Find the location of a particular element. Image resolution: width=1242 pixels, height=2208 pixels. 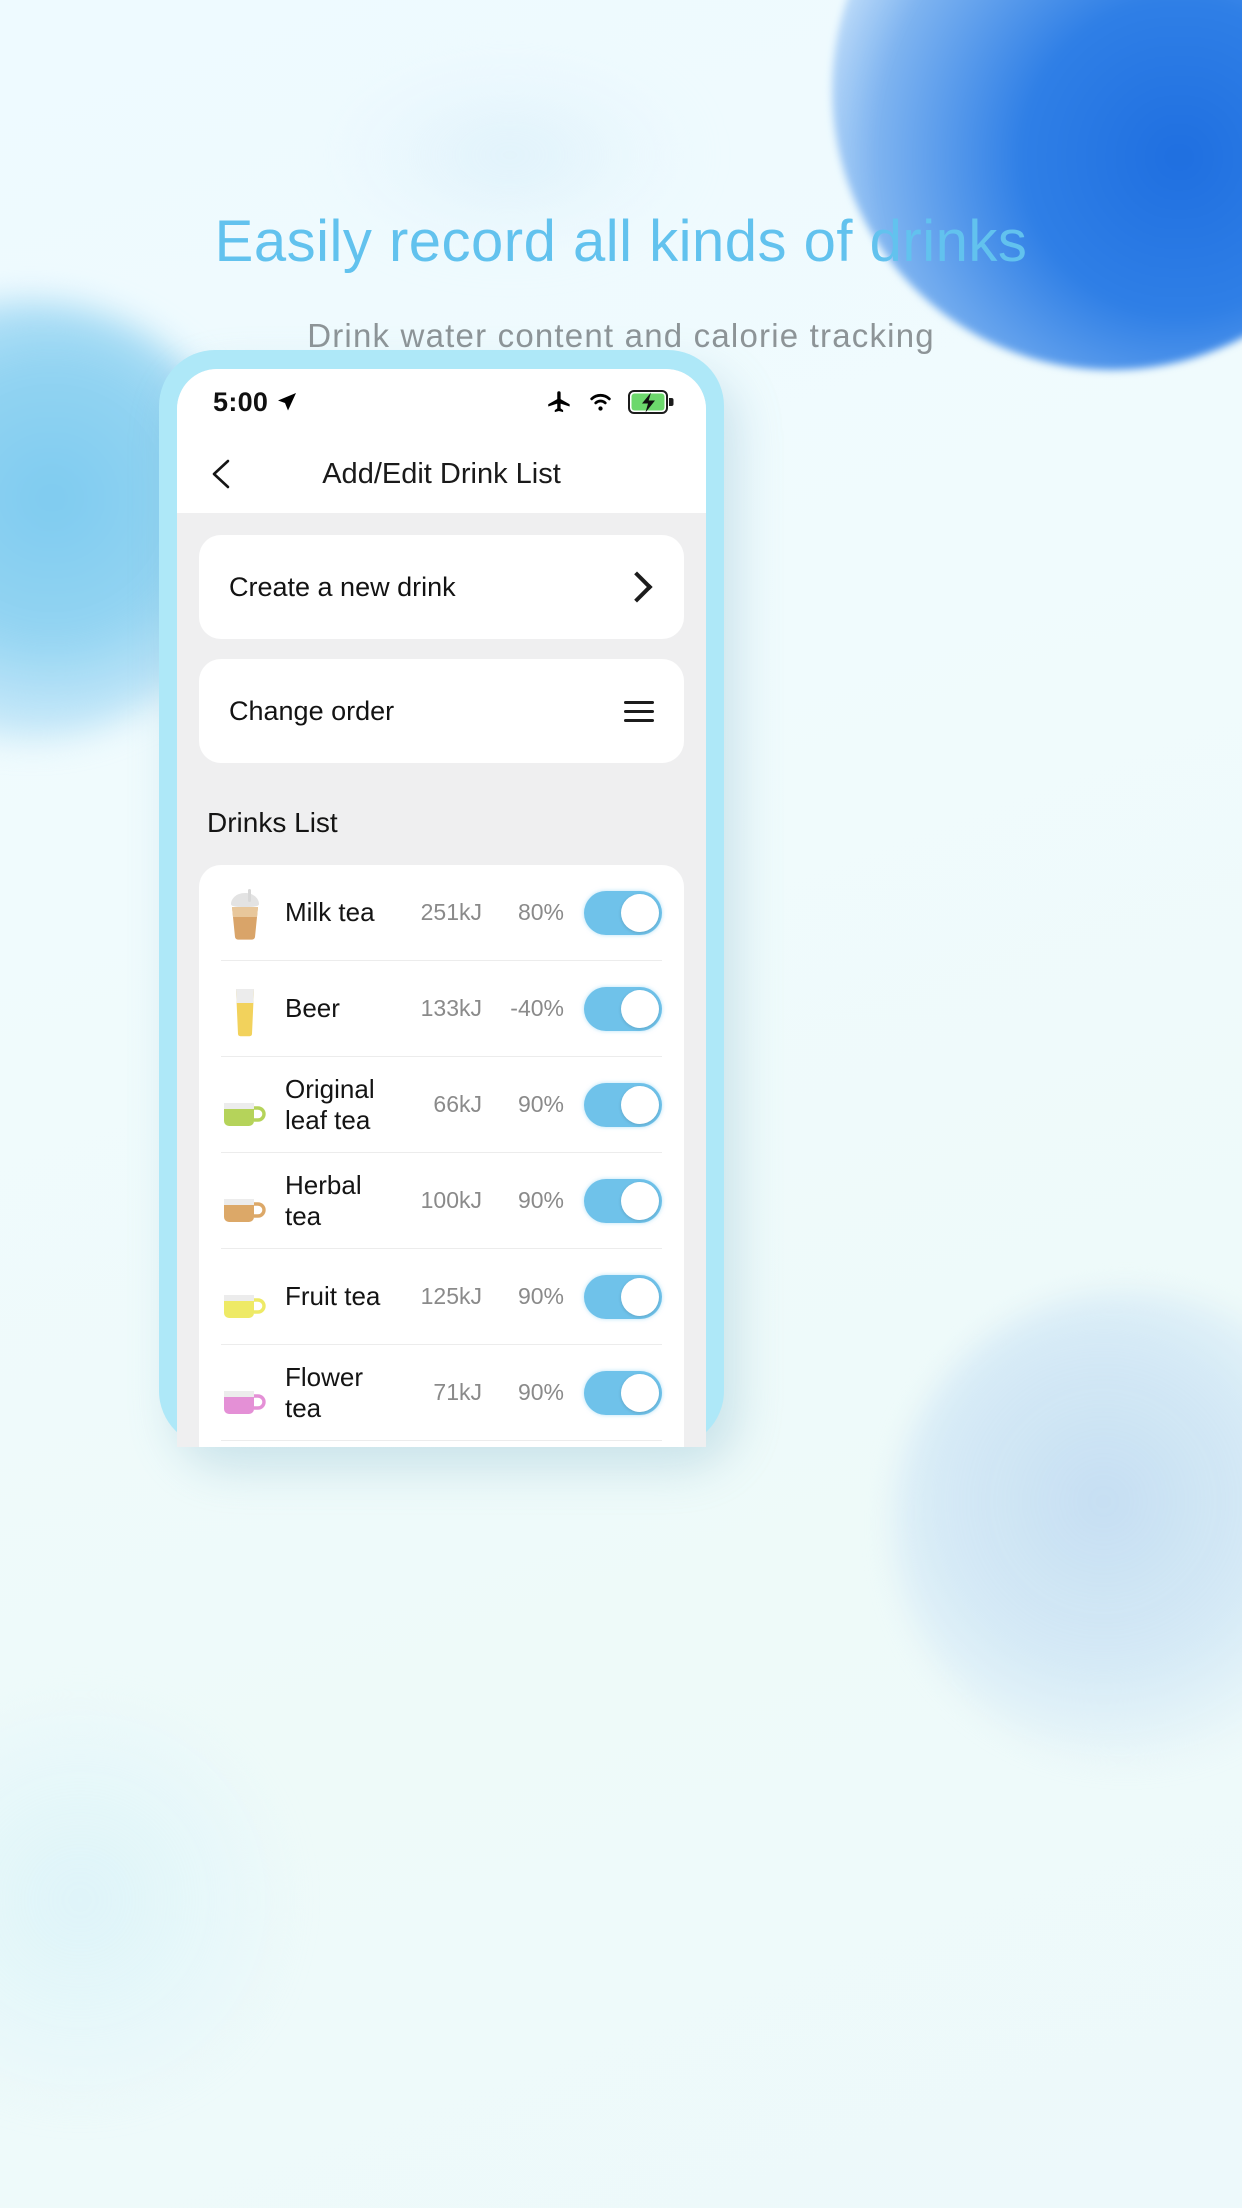

battery-charging-icon is located at coordinates (651, 402).